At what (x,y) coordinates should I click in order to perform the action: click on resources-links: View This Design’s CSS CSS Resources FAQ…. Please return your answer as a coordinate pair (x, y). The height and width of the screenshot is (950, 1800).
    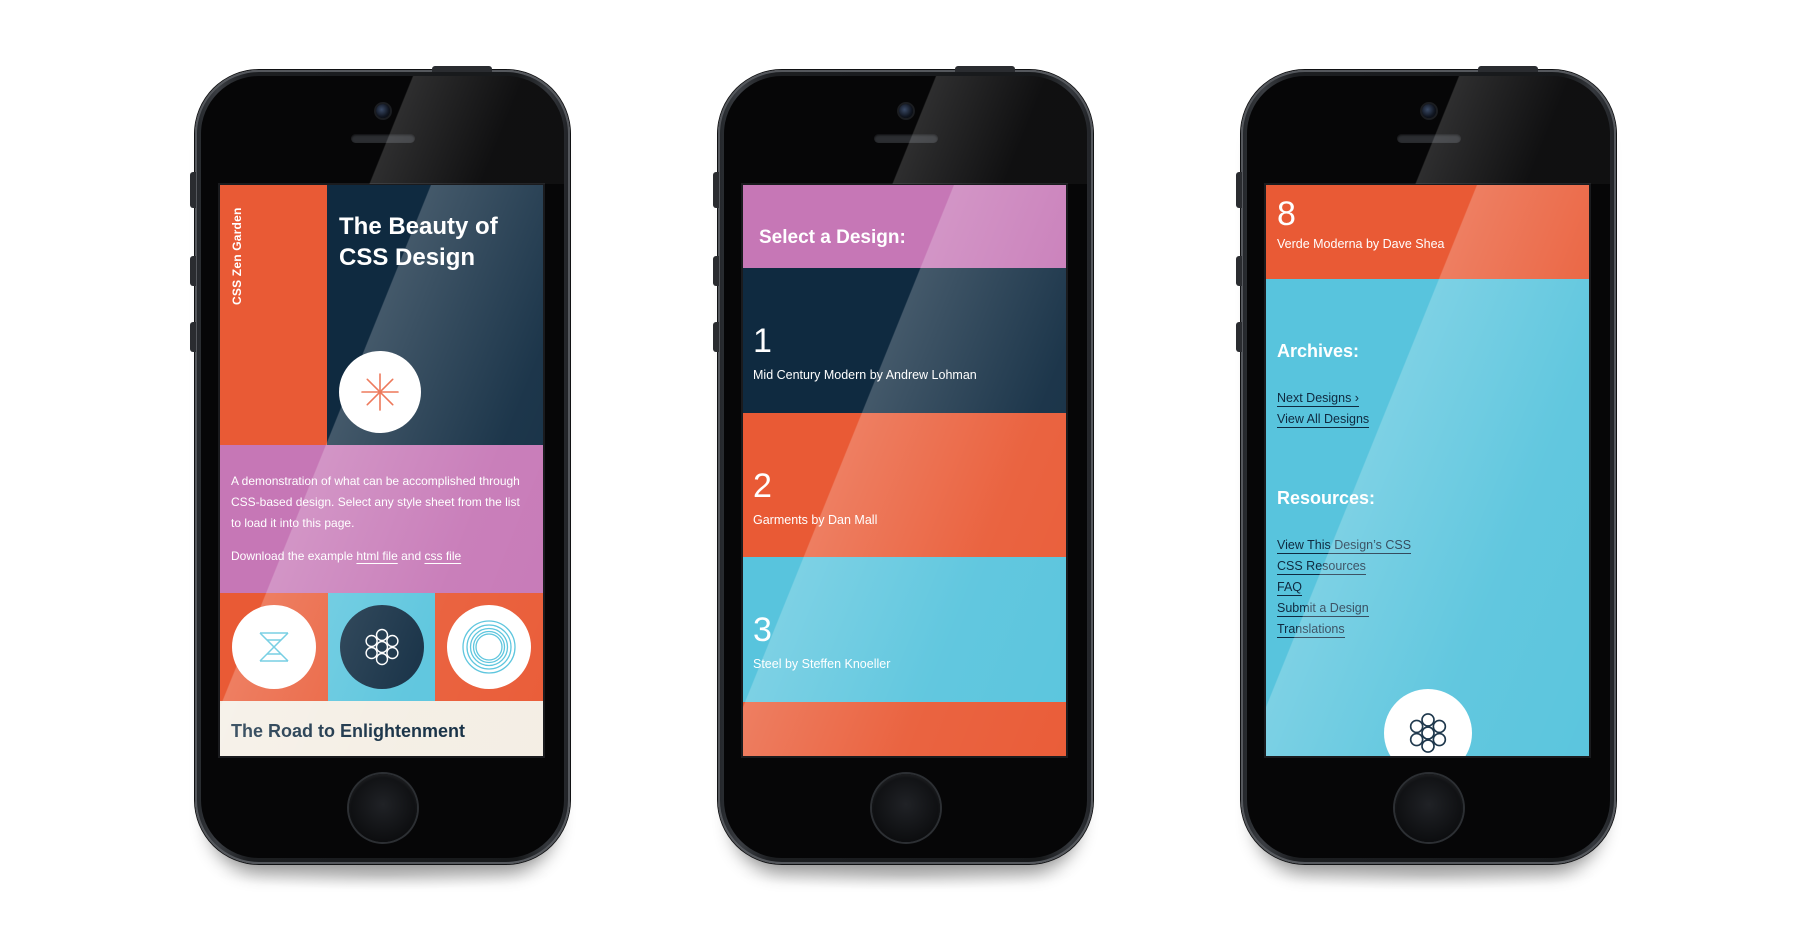
    Looking at the image, I should click on (1344, 588).